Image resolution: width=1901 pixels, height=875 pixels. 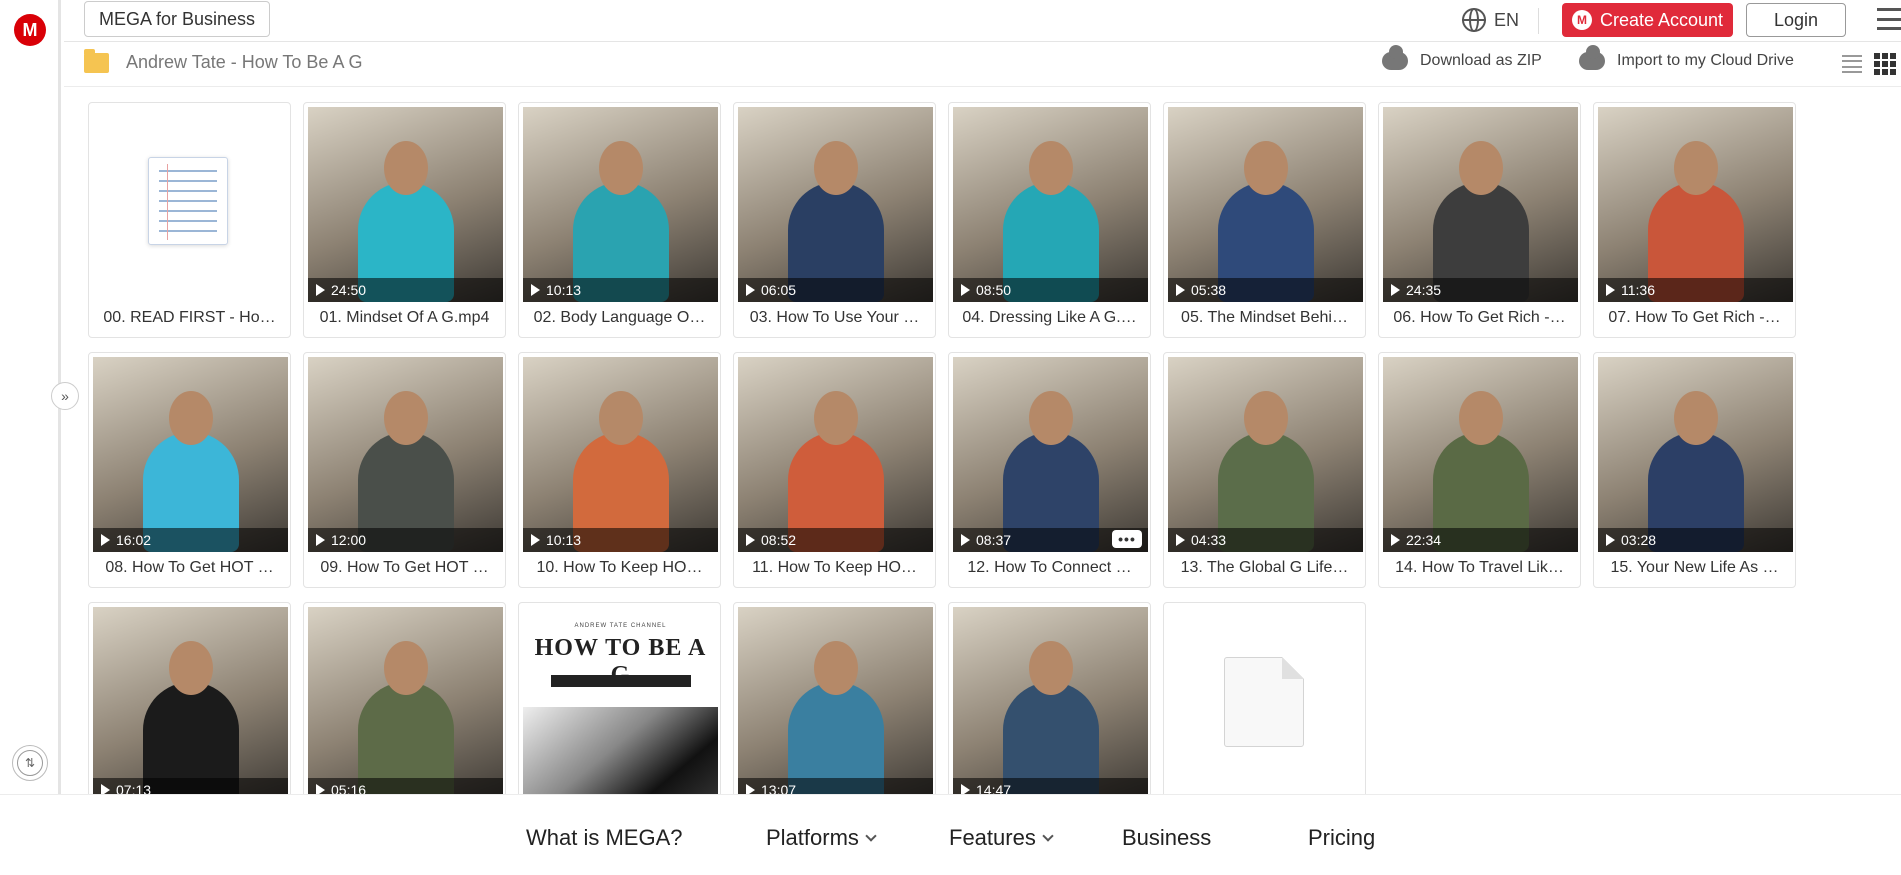 What do you see at coordinates (405, 540) in the screenshot?
I see `duration-bar: 12:00` at bounding box center [405, 540].